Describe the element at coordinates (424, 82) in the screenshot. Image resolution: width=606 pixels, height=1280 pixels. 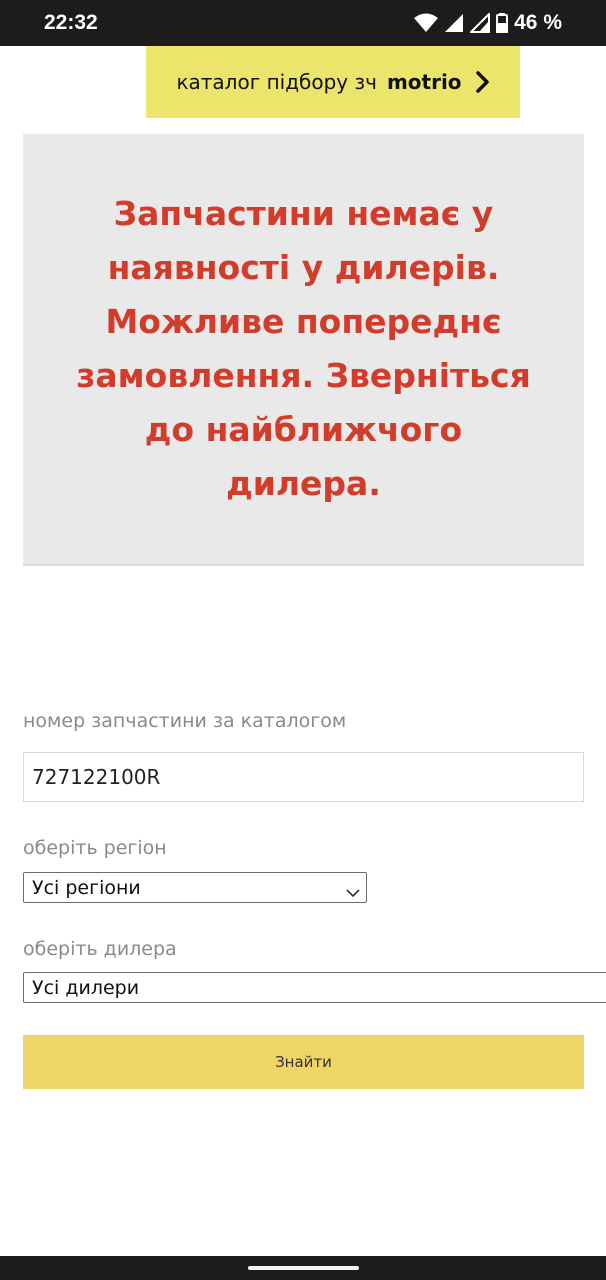
I see `catalog-link-brand: motrio` at that location.